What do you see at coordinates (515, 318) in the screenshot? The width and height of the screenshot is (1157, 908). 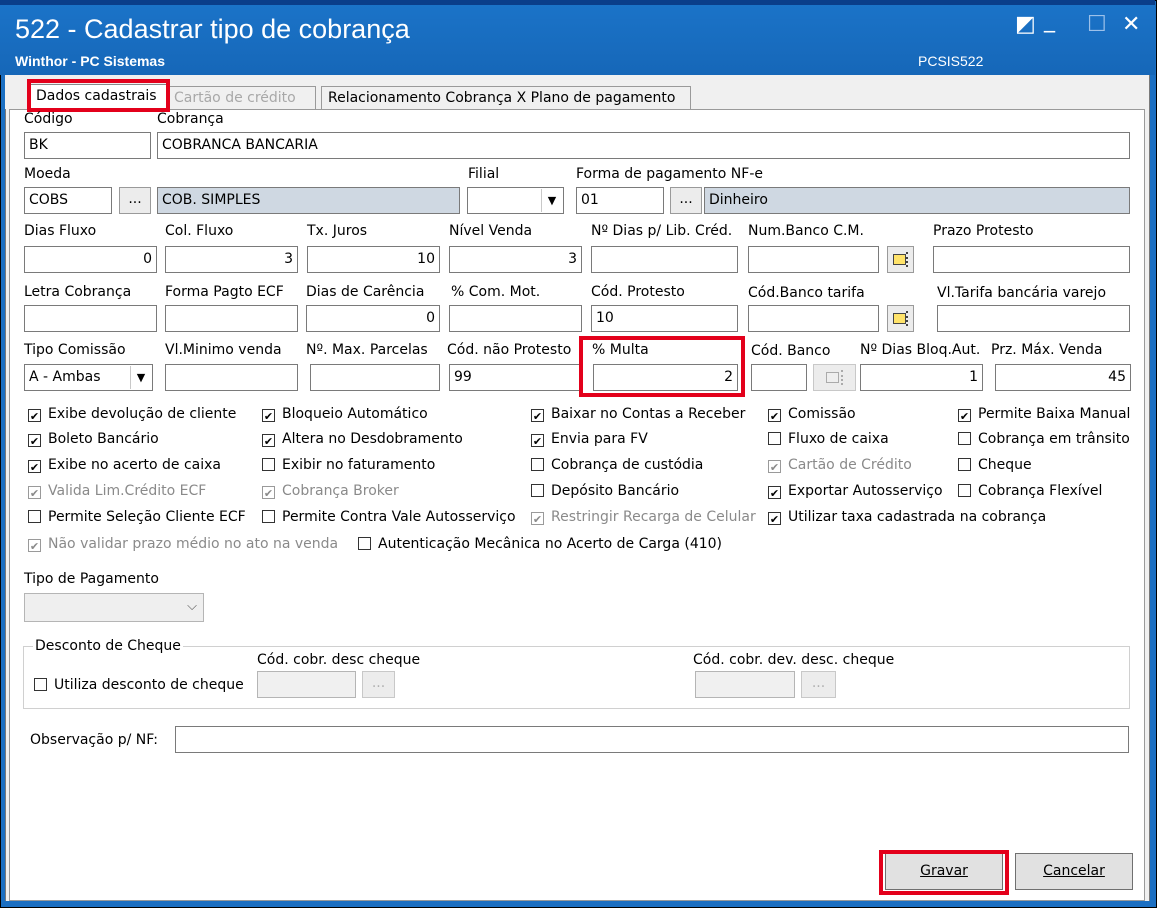 I see `com-mot-input` at bounding box center [515, 318].